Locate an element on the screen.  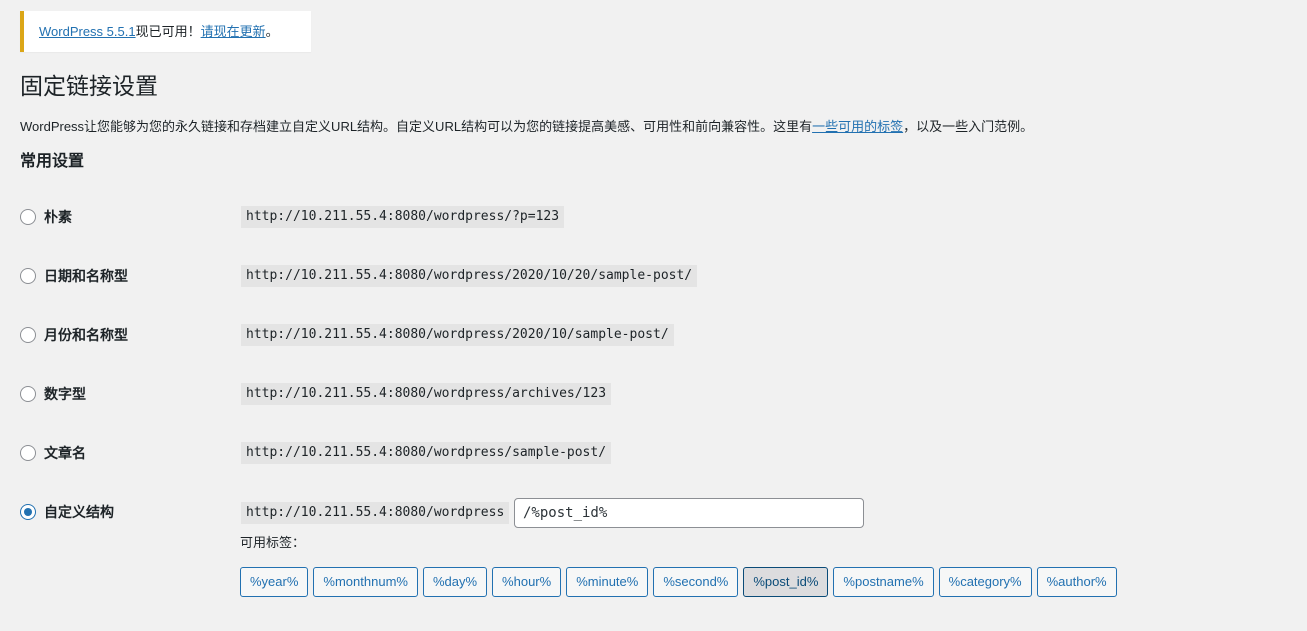
tag-button-category: %category% is located at coordinates (985, 582).